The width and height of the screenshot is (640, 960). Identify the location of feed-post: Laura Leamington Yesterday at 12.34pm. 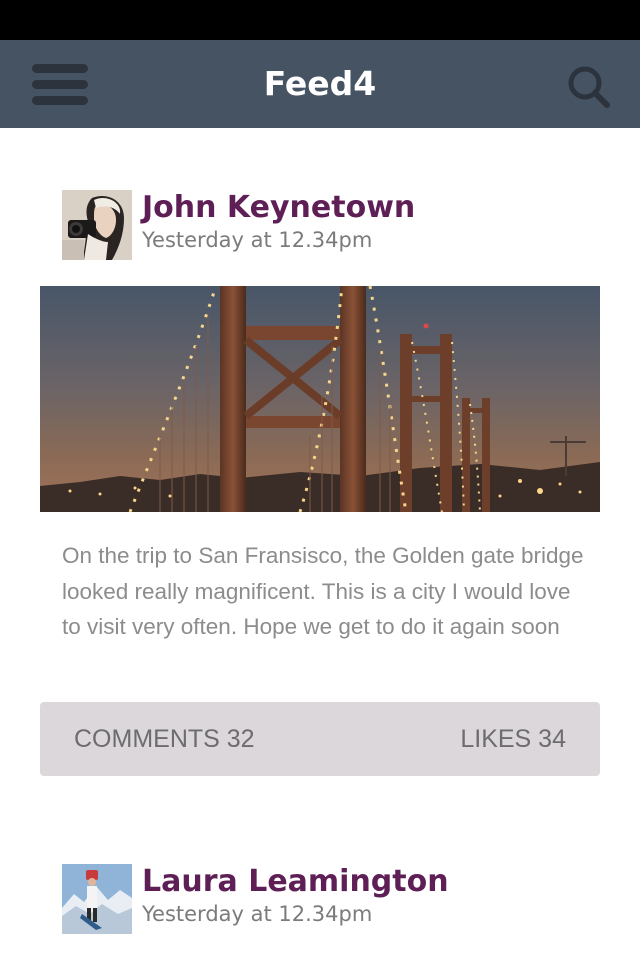
(320, 899).